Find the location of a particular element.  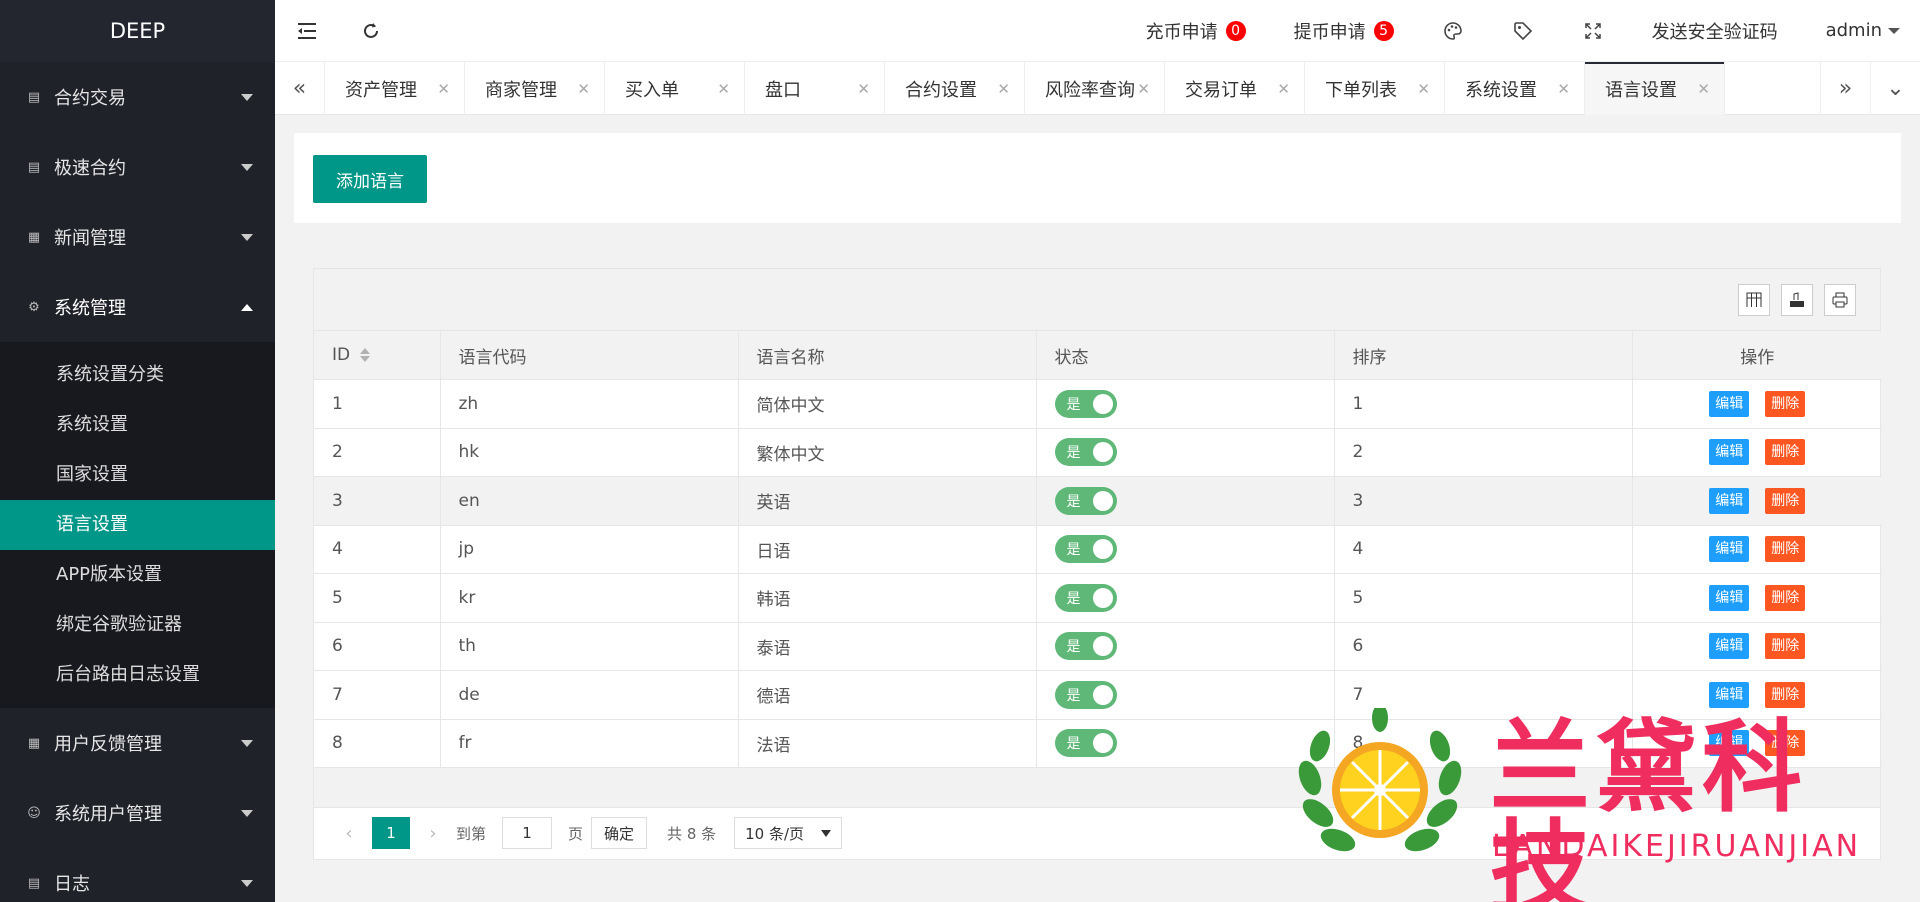

menu-label: 新闻管理 is located at coordinates (90, 238).